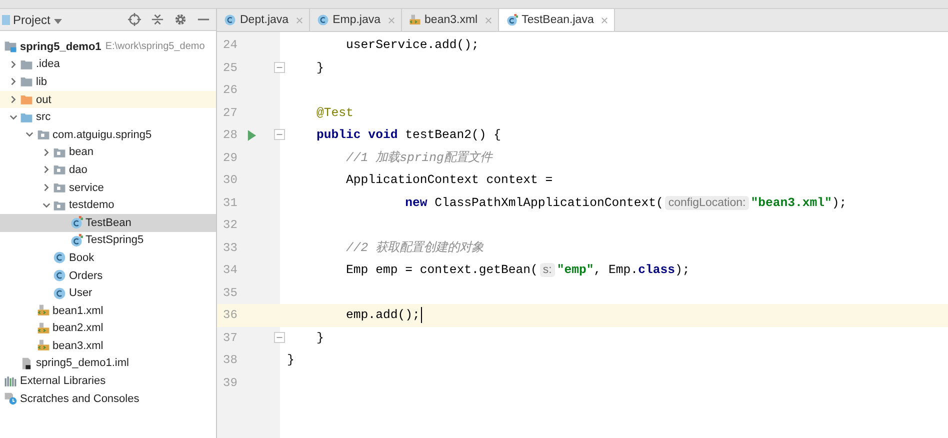 This screenshot has width=948, height=438. What do you see at coordinates (108, 311) in the screenshot?
I see `tree-item: bean1.xml` at bounding box center [108, 311].